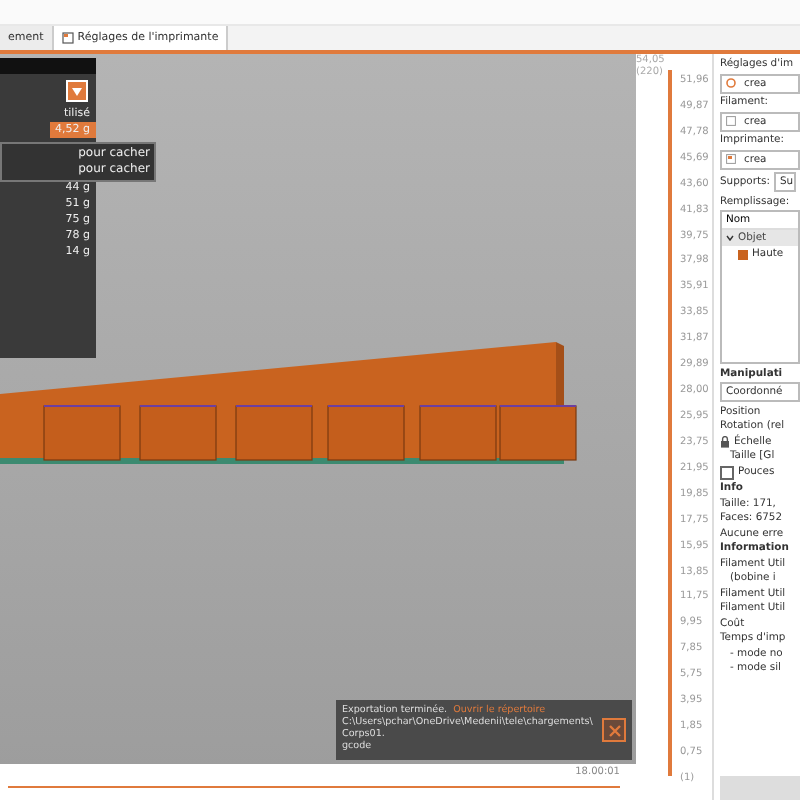 Image resolution: width=800 pixels, height=800 pixels. I want to click on part-icon, so click(743, 254).